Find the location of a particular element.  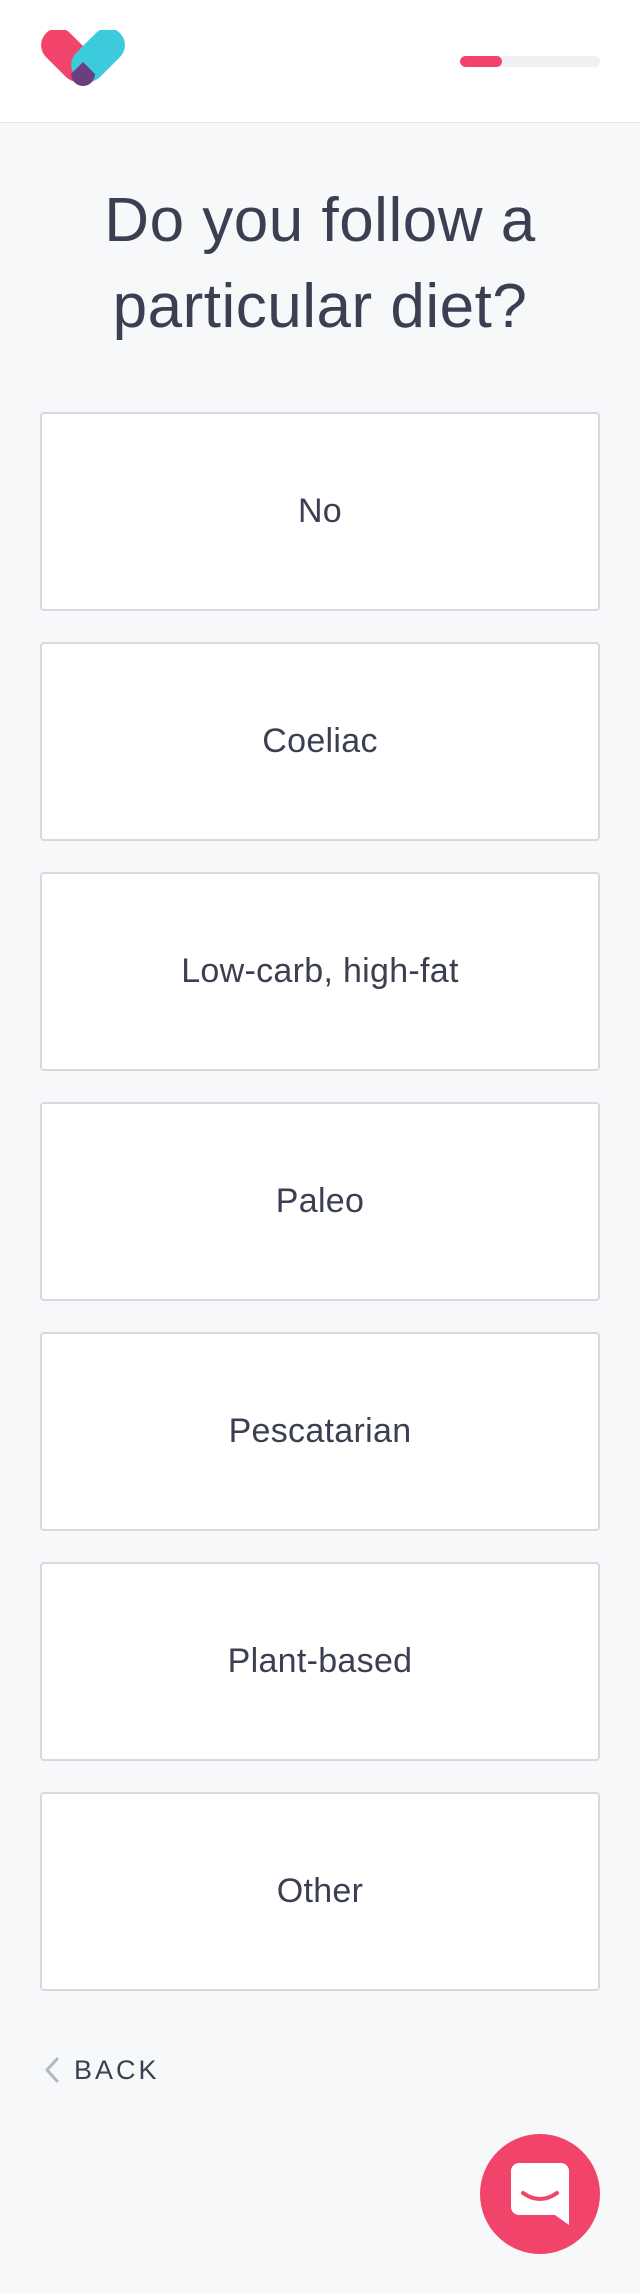

back-button: BACK is located at coordinates (102, 2070).